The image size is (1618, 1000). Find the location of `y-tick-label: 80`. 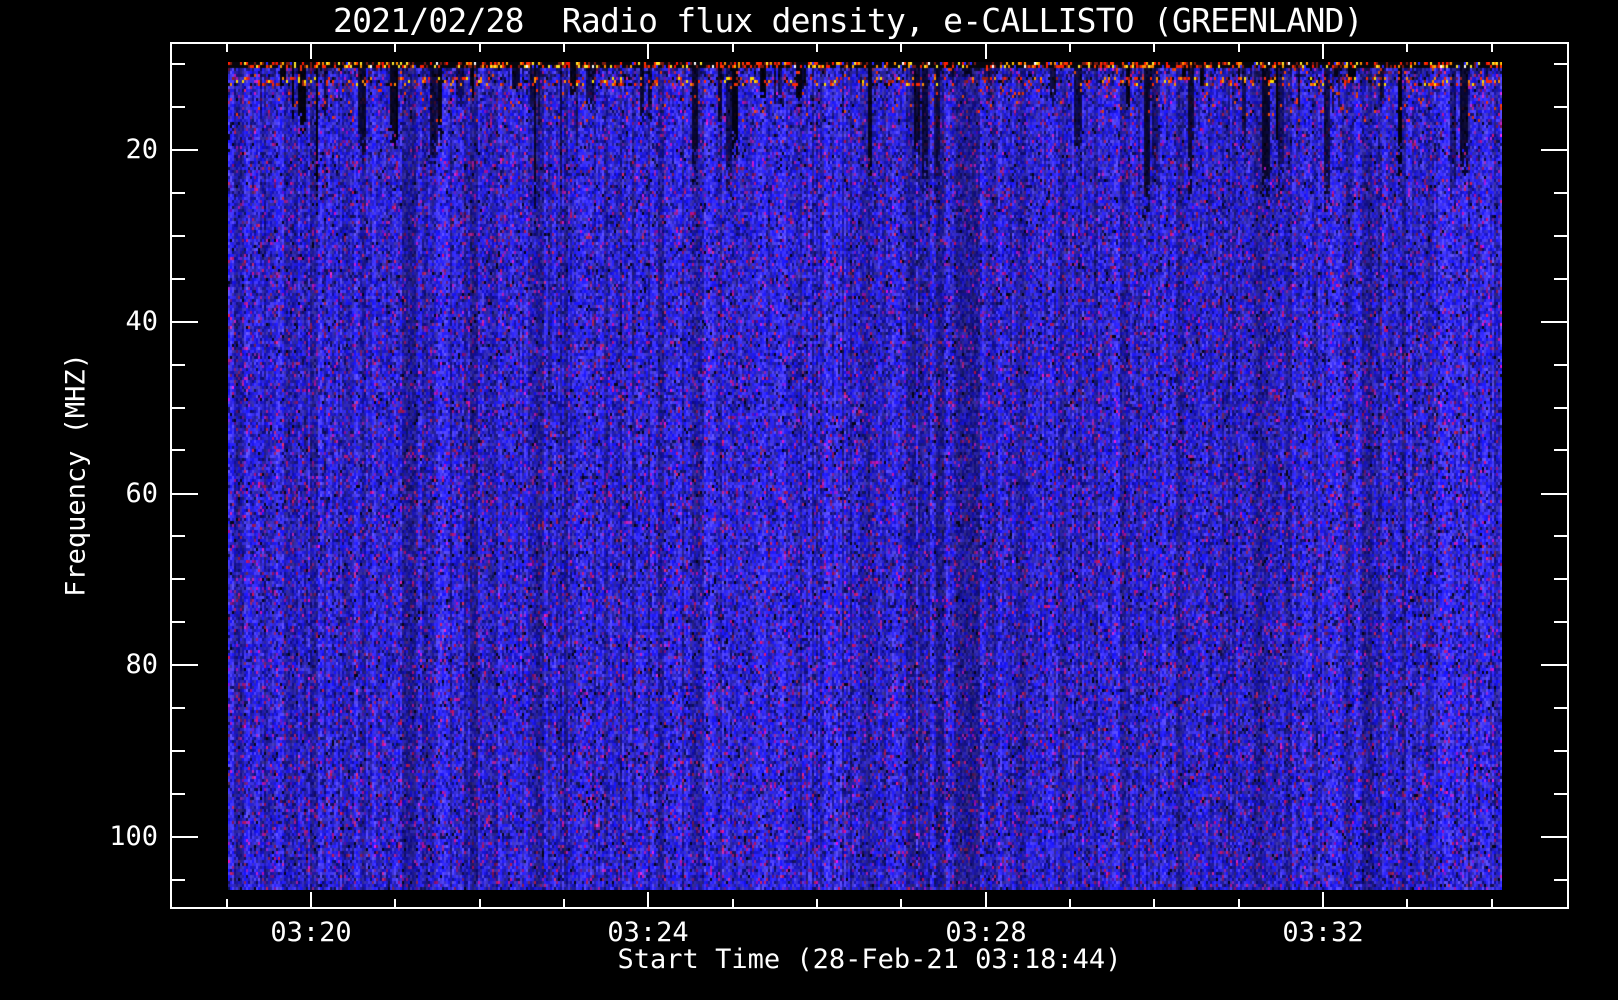

y-tick-label: 80 is located at coordinates (141, 664).